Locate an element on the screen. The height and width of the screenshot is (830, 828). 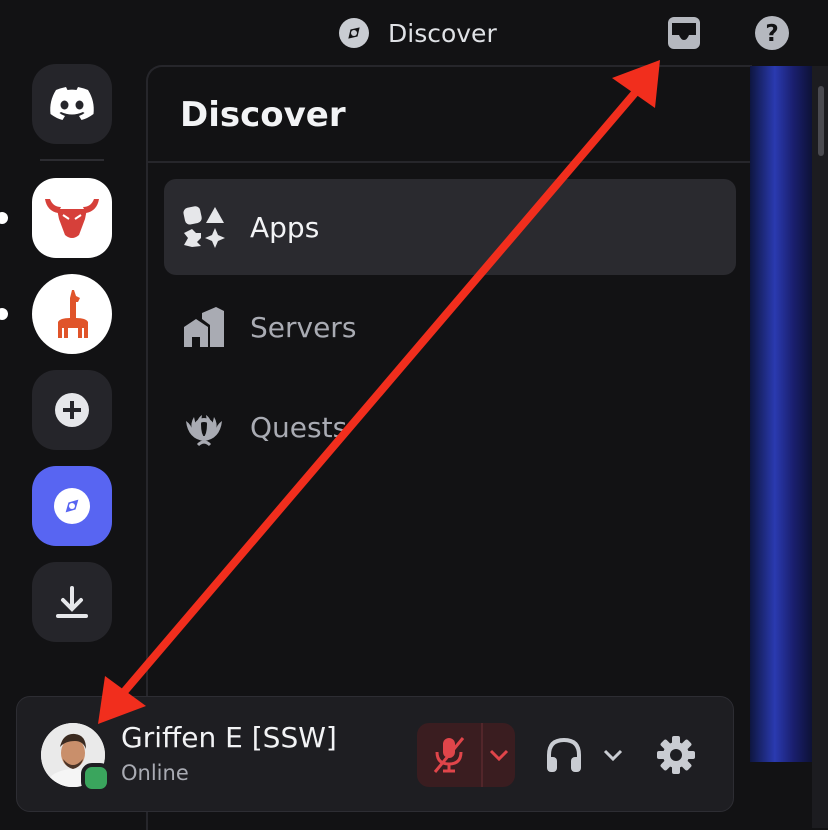
user-settings-button is located at coordinates (676, 755).